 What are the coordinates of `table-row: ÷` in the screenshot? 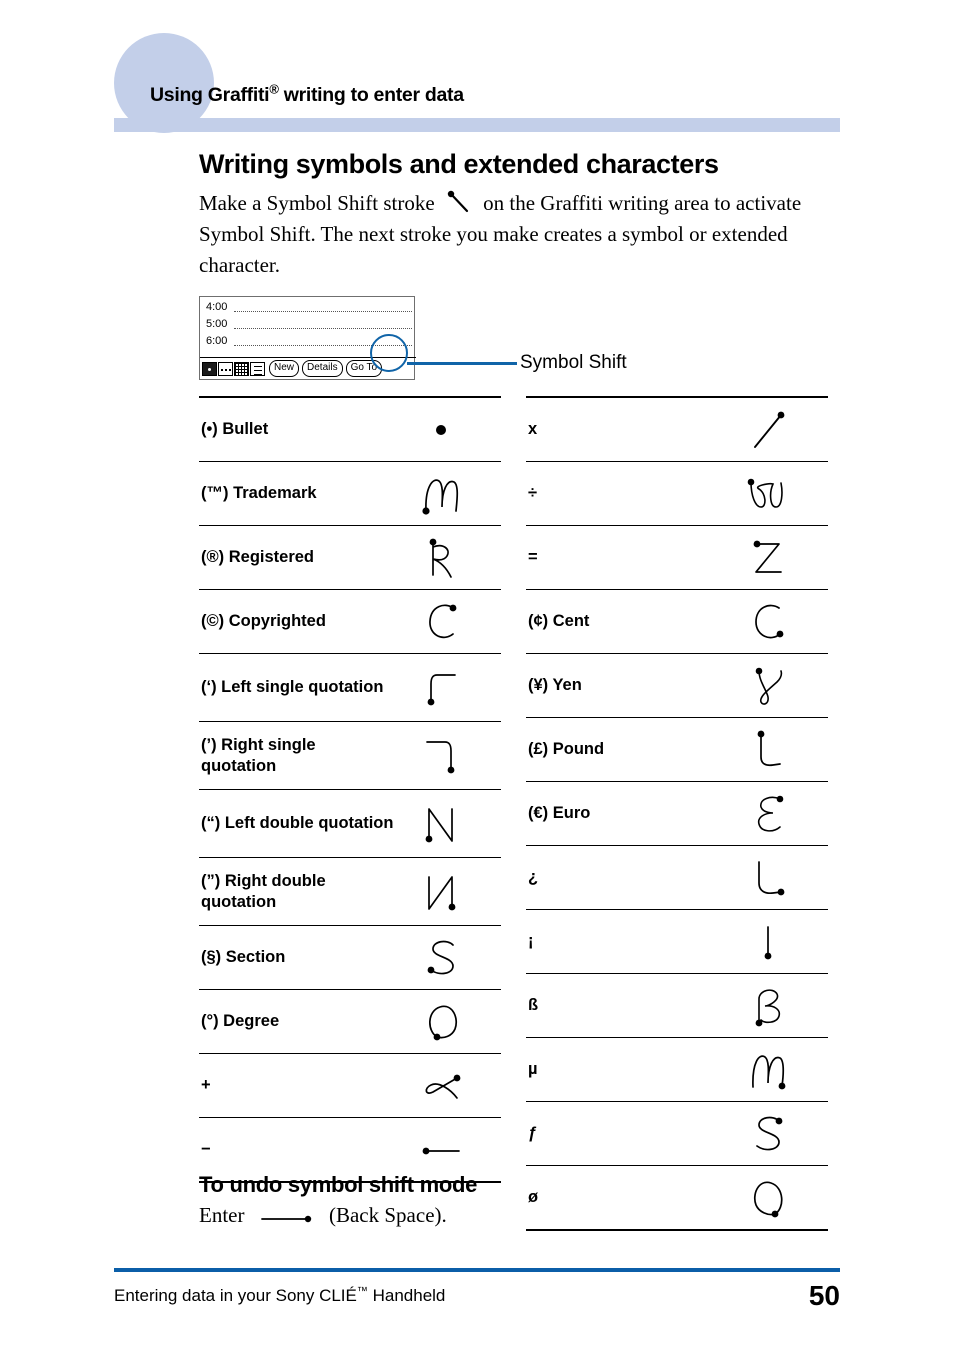 It's located at (677, 494).